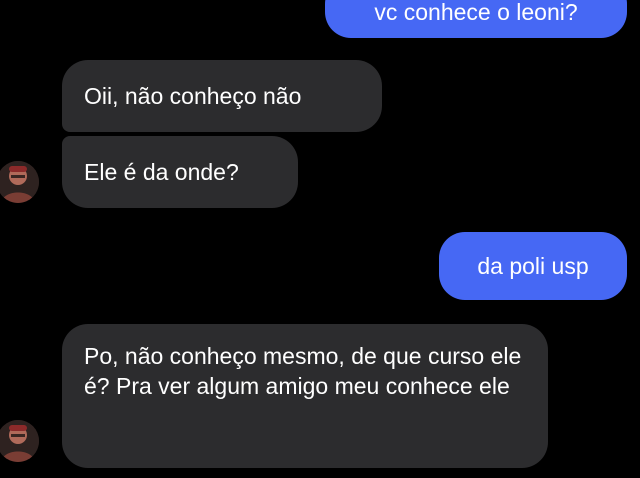 Image resolution: width=640 pixels, height=478 pixels. What do you see at coordinates (161, 172) in the screenshot?
I see `message-text: Ele é da onde?` at bounding box center [161, 172].